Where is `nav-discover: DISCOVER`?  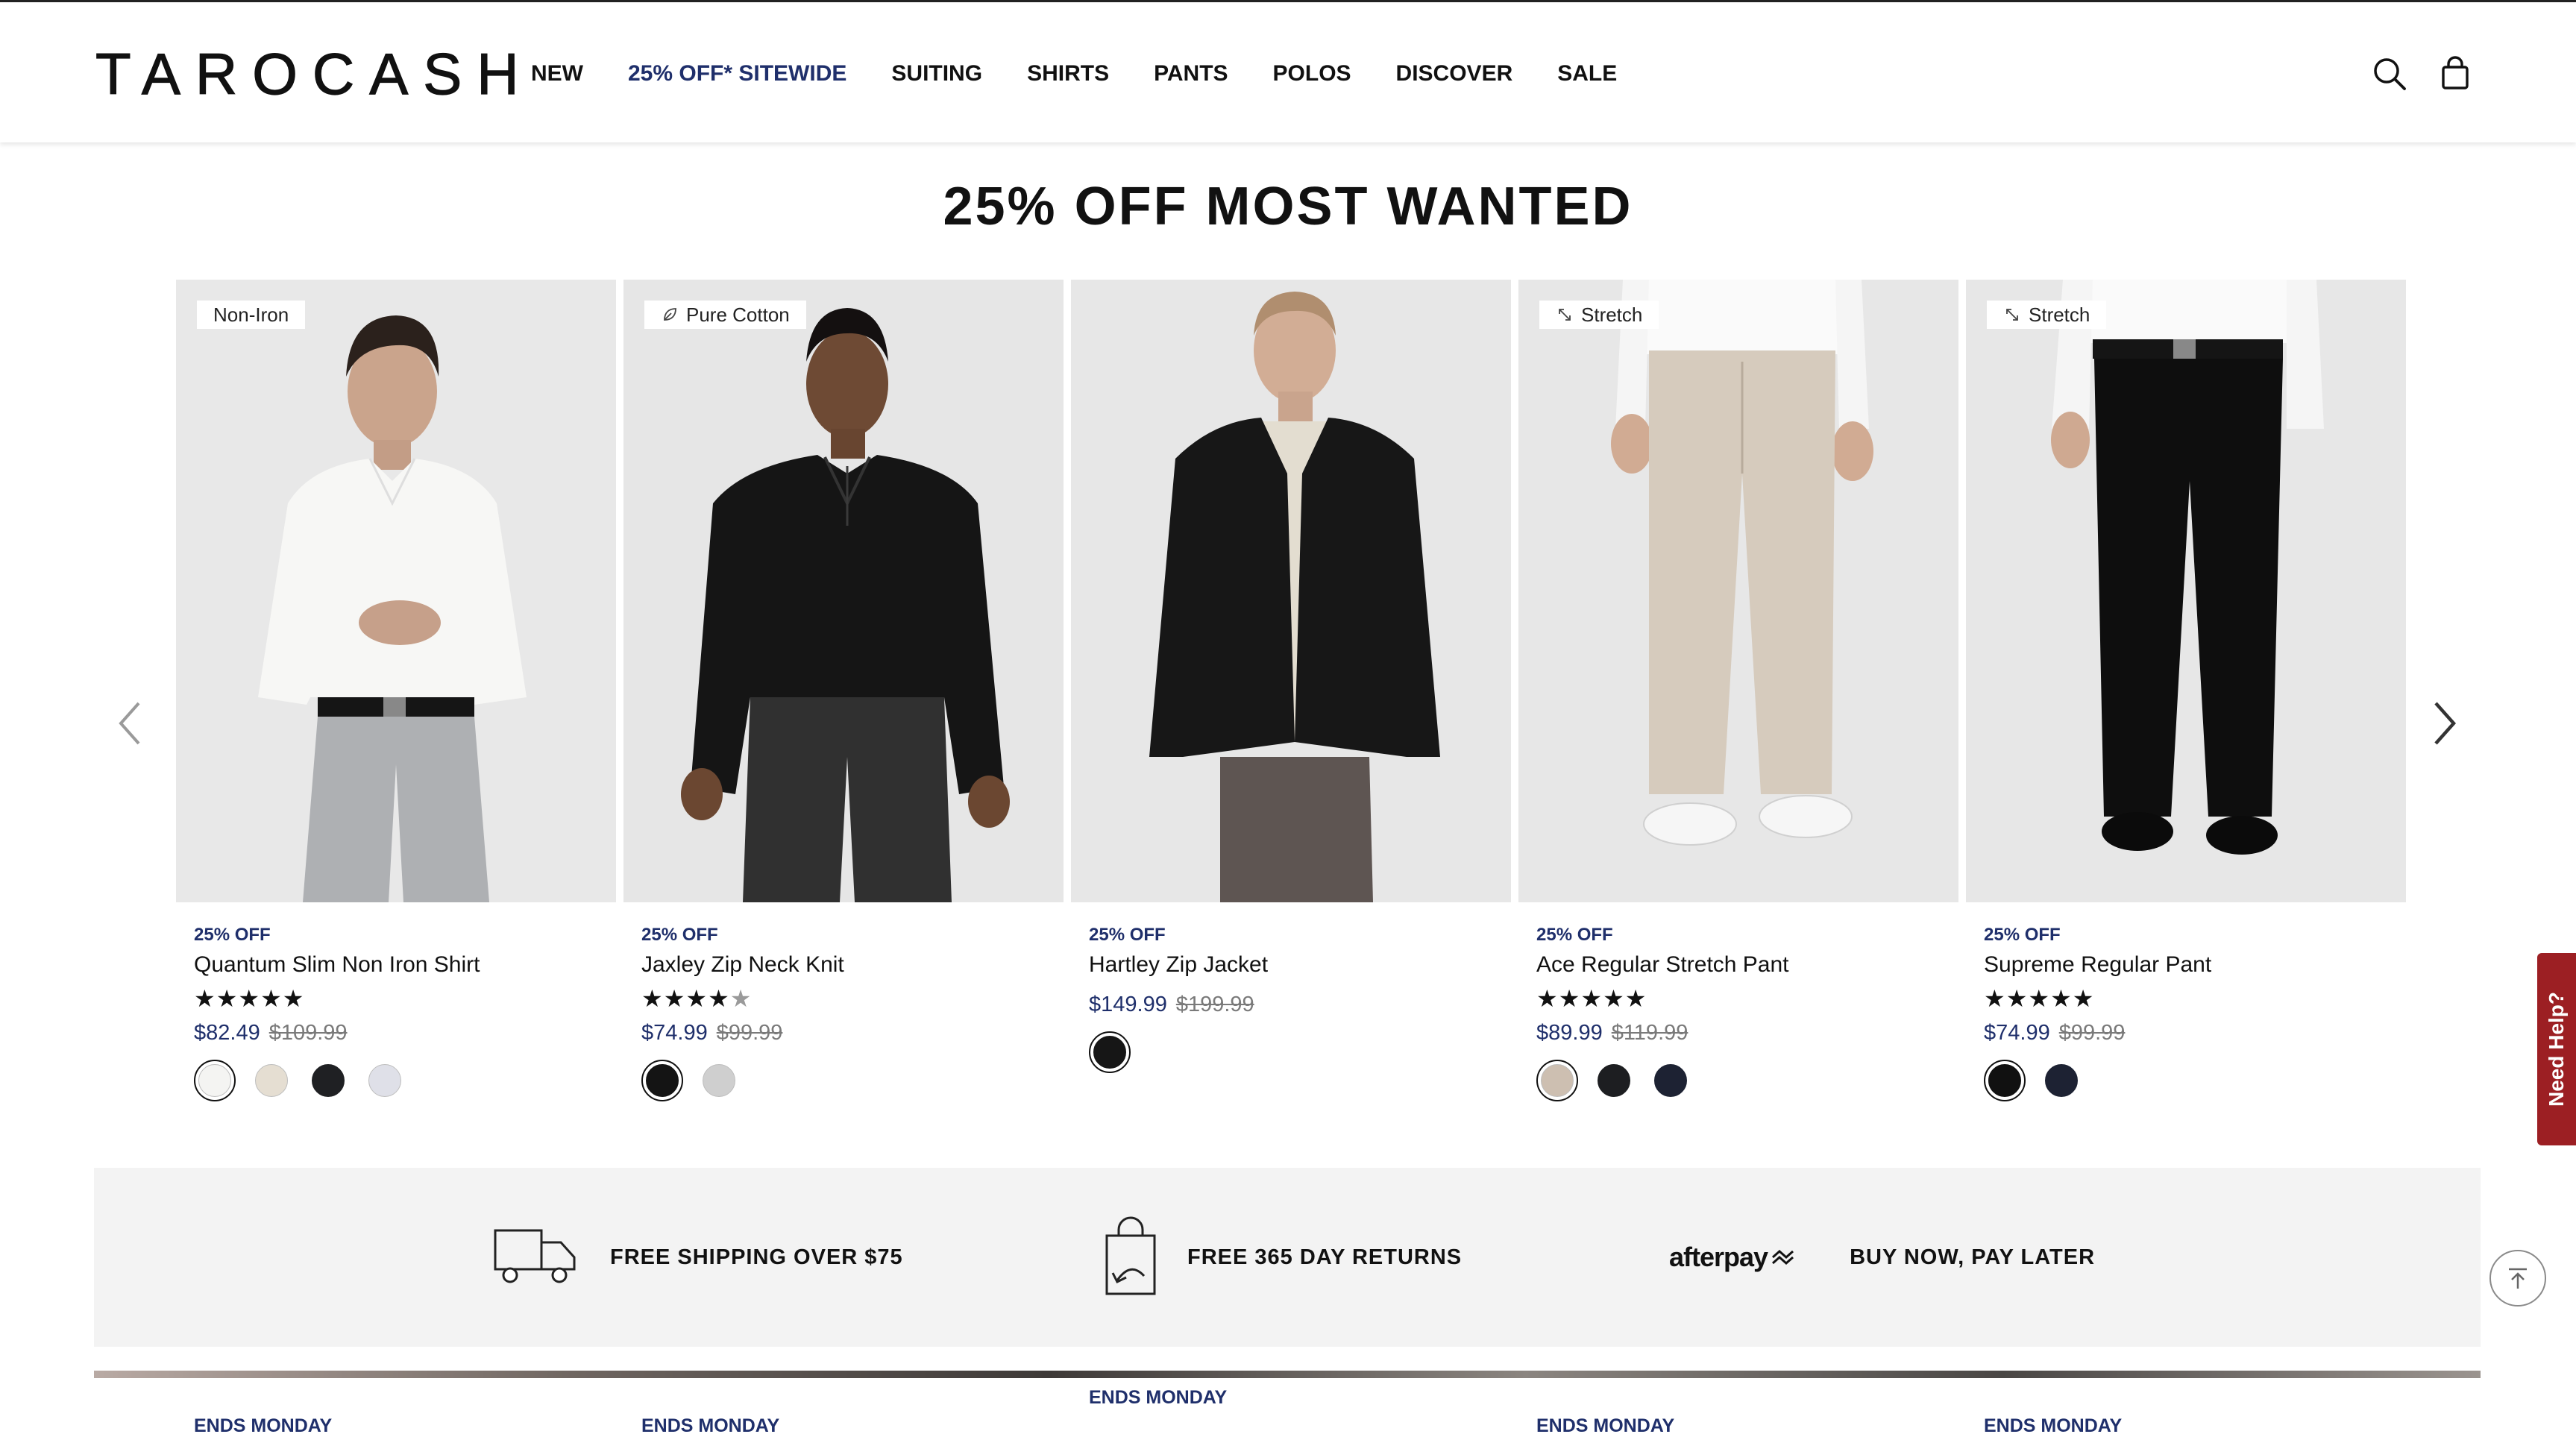 nav-discover: DISCOVER is located at coordinates (1454, 73).